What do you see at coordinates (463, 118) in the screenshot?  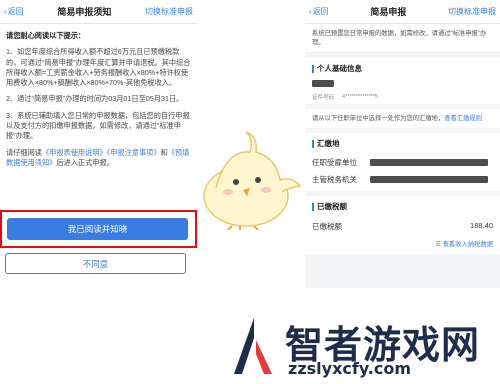 I see `view-rules-link: 查看汇缴规则` at bounding box center [463, 118].